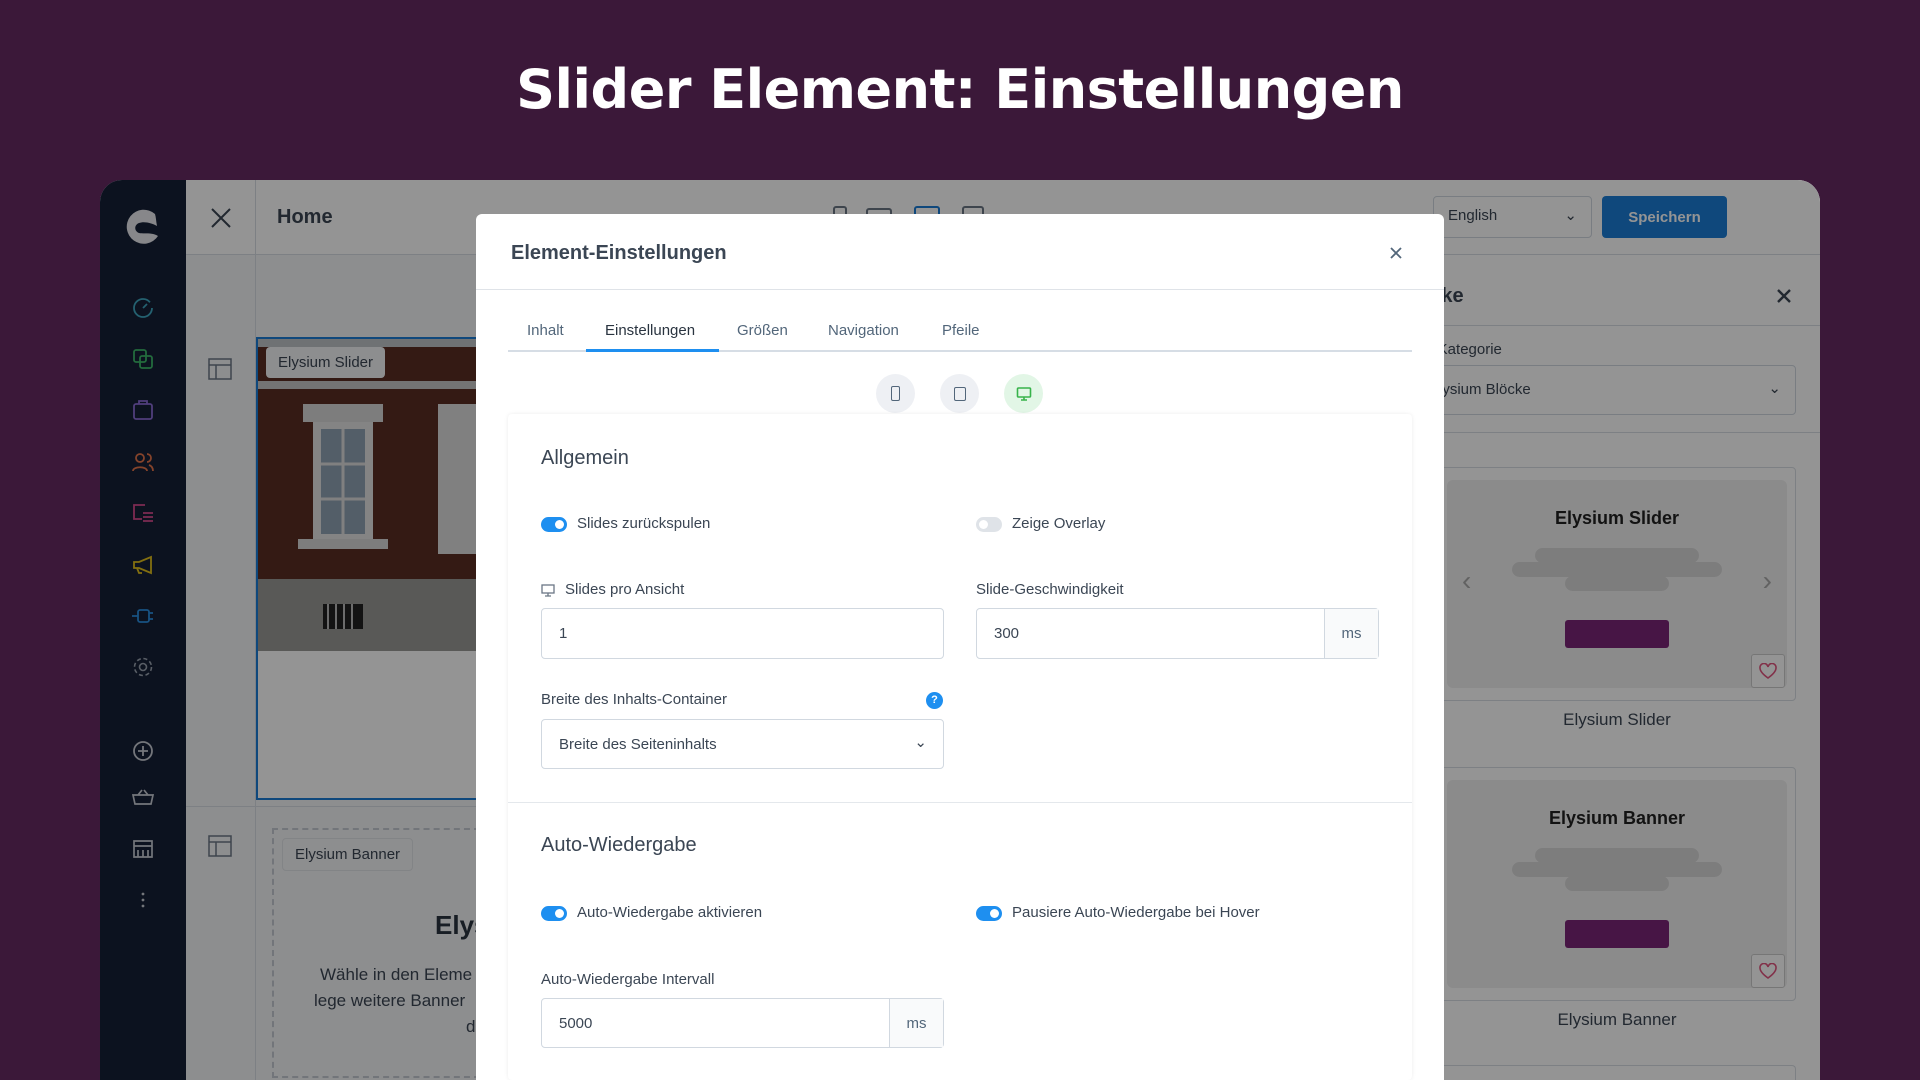 Image resolution: width=1920 pixels, height=1080 pixels. I want to click on overlay-toggle, so click(989, 524).